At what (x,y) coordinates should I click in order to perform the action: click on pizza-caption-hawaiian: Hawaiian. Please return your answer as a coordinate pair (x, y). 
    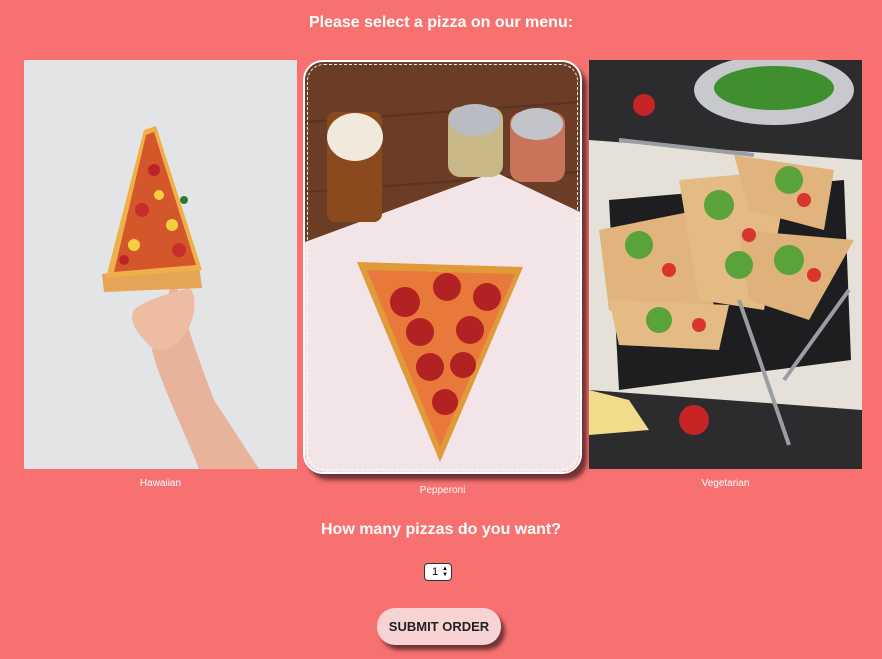
    Looking at the image, I should click on (160, 483).